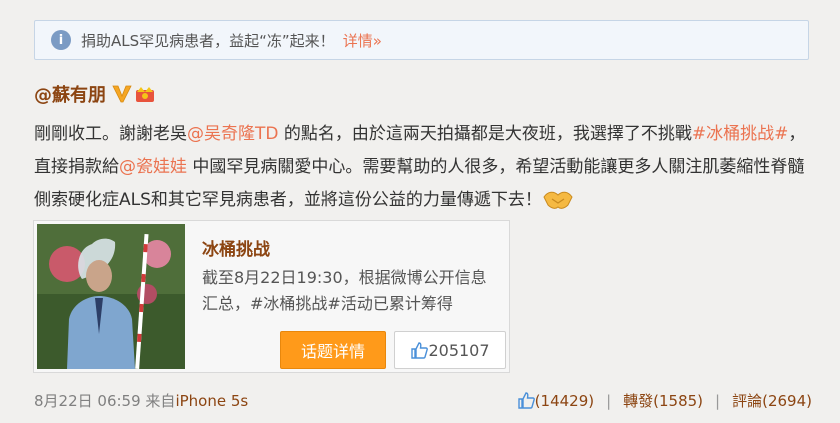  What do you see at coordinates (87, 401) in the screenshot?
I see `post-timestamp: 8月22日 06:59` at bounding box center [87, 401].